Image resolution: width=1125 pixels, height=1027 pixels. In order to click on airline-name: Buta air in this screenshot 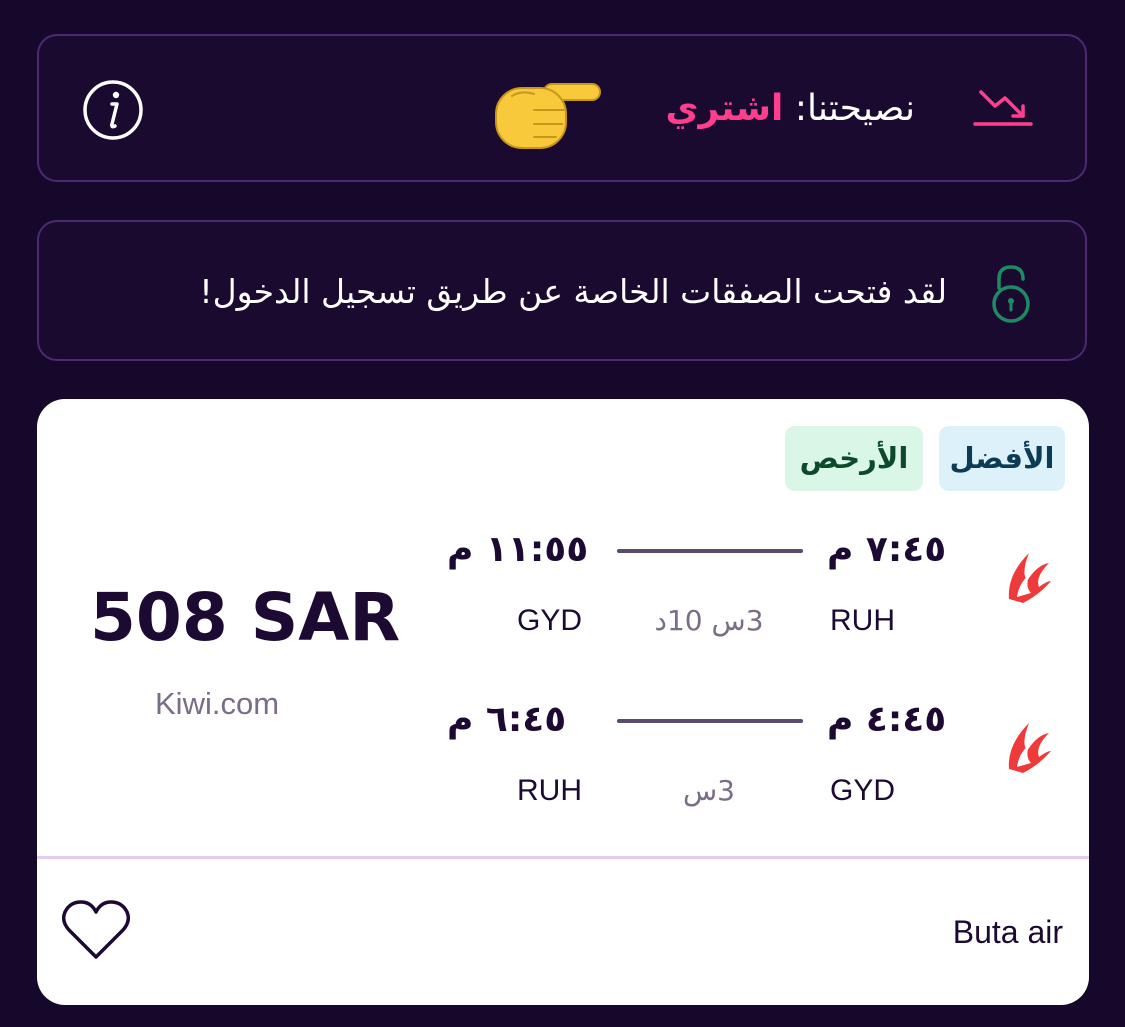, I will do `click(1007, 932)`.